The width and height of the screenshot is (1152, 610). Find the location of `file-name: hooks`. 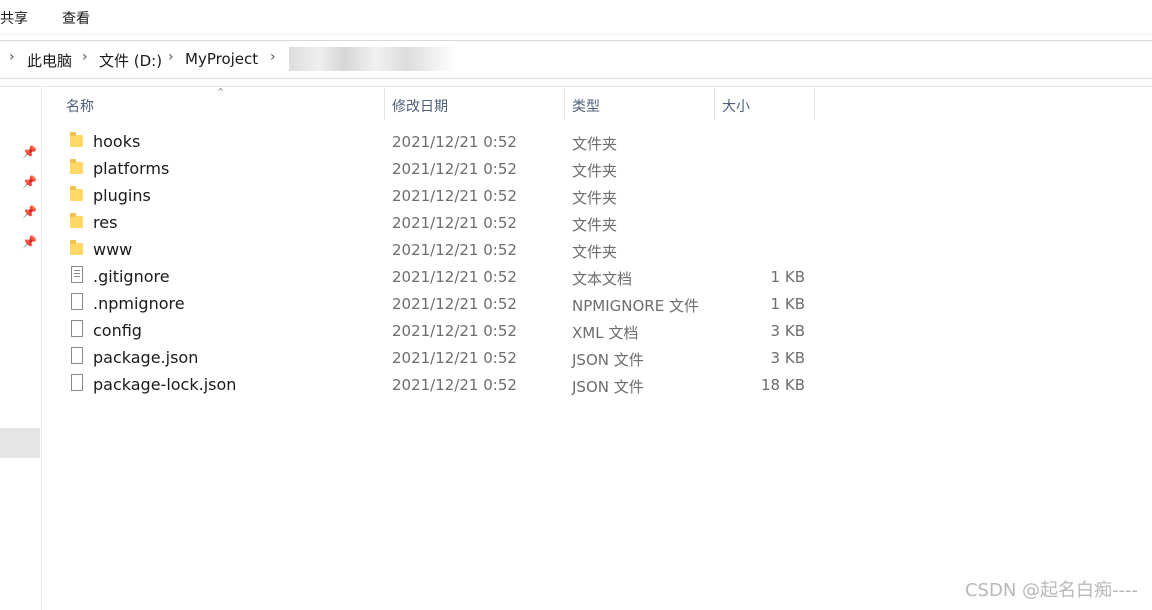

file-name: hooks is located at coordinates (117, 141).